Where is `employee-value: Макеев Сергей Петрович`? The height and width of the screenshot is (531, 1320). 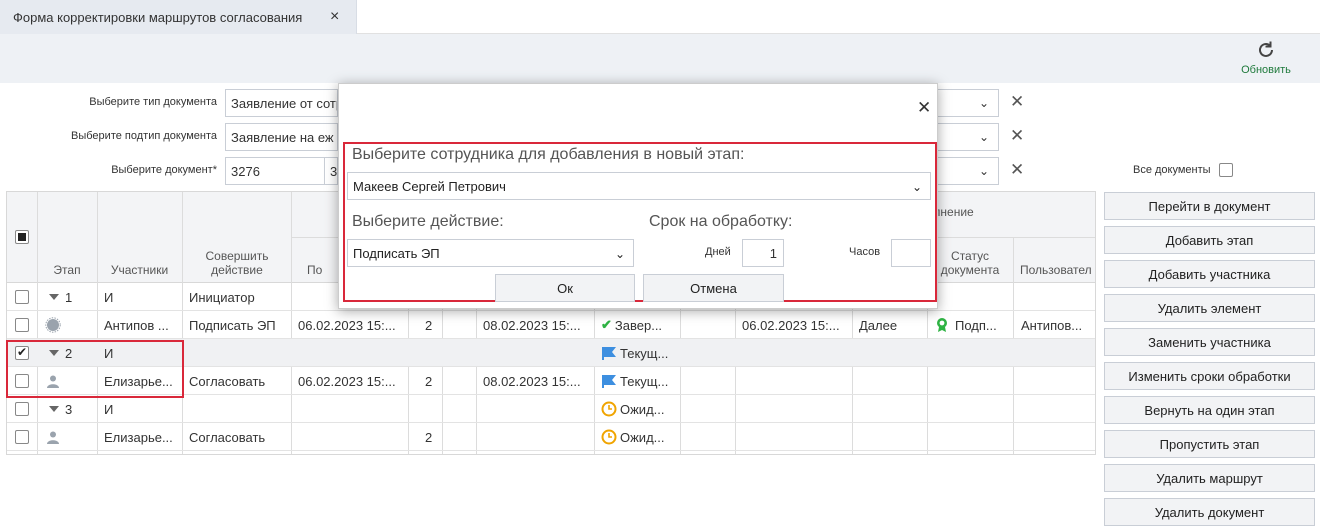
employee-value: Макеев Сергей Петрович is located at coordinates (429, 186).